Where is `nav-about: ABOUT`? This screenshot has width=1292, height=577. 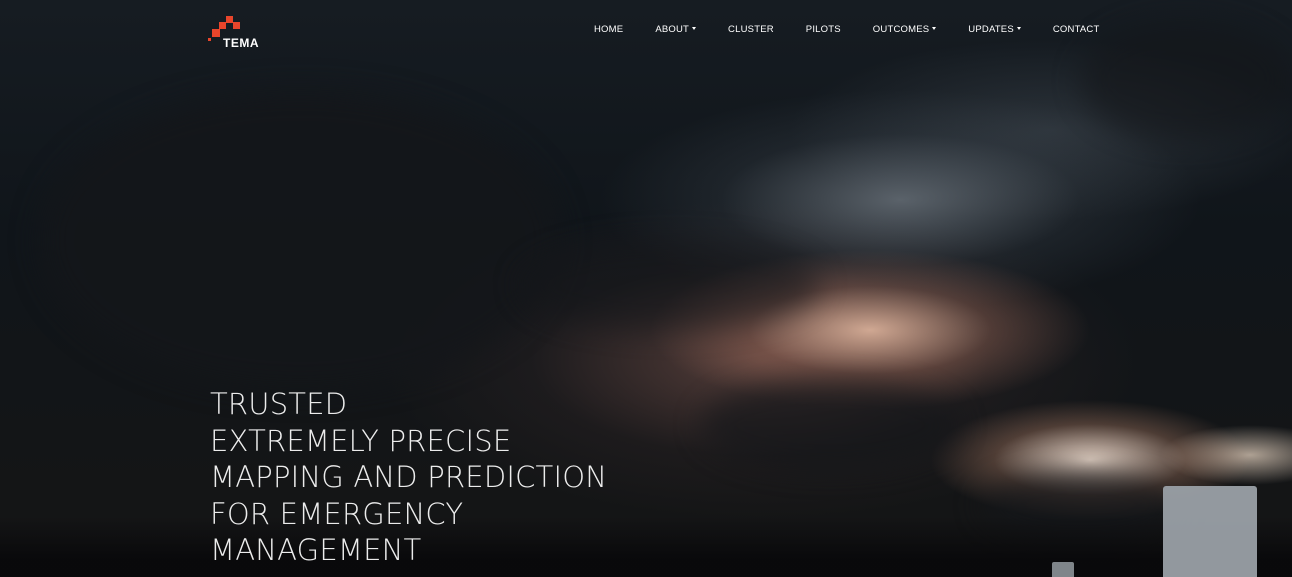 nav-about: ABOUT is located at coordinates (676, 29).